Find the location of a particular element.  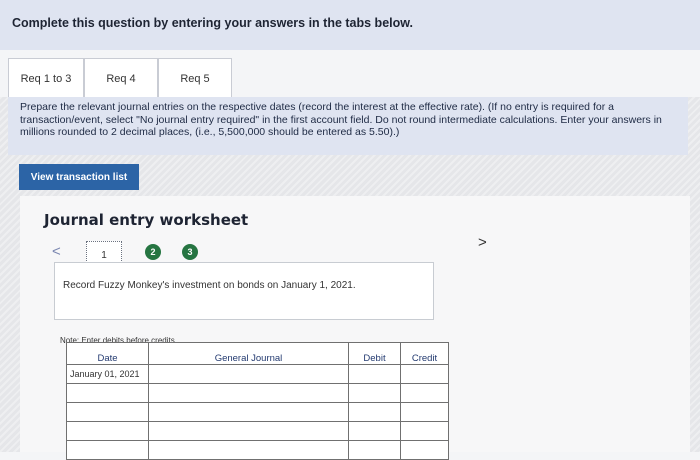

date-cell: January 01, 2021 is located at coordinates (107, 374).